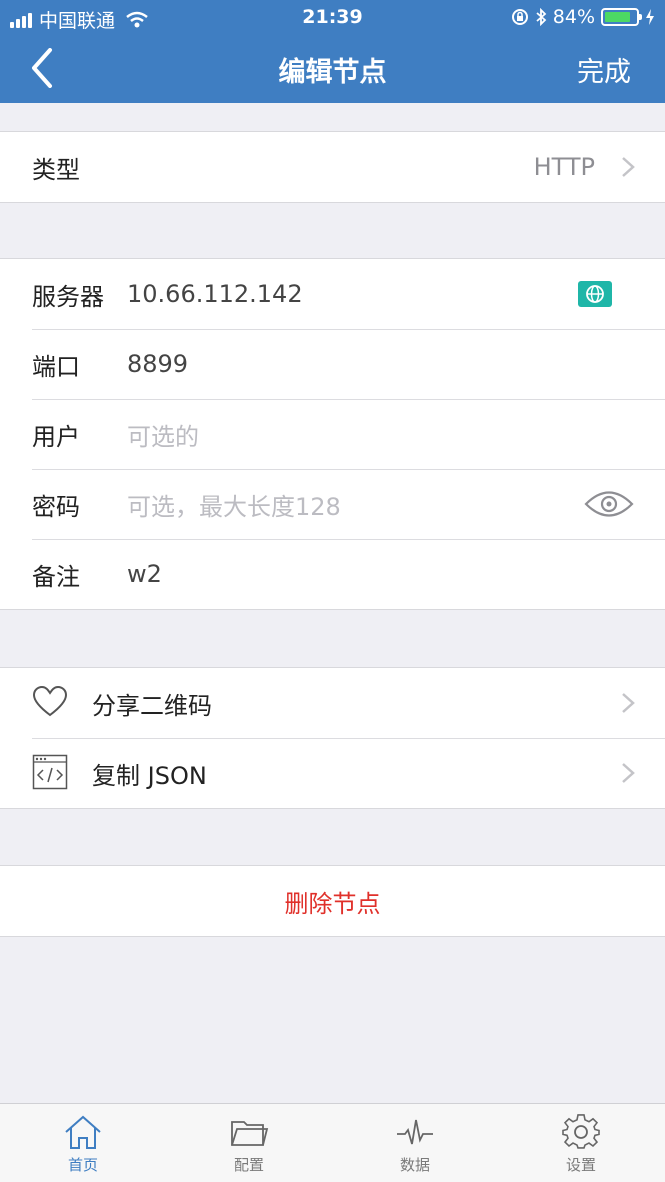 The width and height of the screenshot is (665, 1182). What do you see at coordinates (56, 169) in the screenshot?
I see `type-label: 类型` at bounding box center [56, 169].